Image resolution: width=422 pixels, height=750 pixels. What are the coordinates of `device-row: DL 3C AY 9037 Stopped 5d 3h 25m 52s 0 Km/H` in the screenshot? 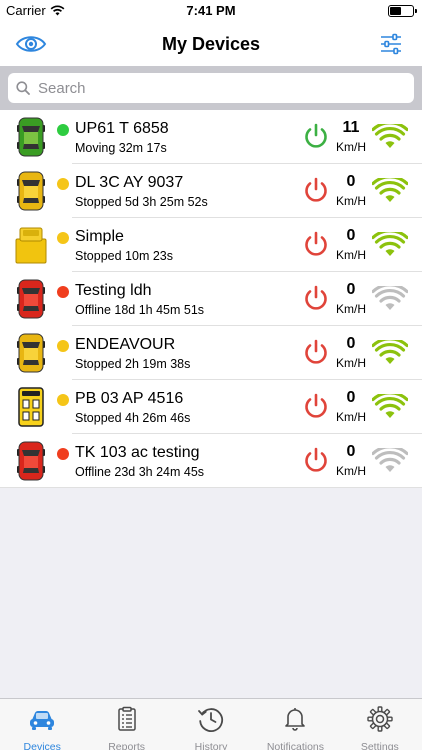 It's located at (211, 191).